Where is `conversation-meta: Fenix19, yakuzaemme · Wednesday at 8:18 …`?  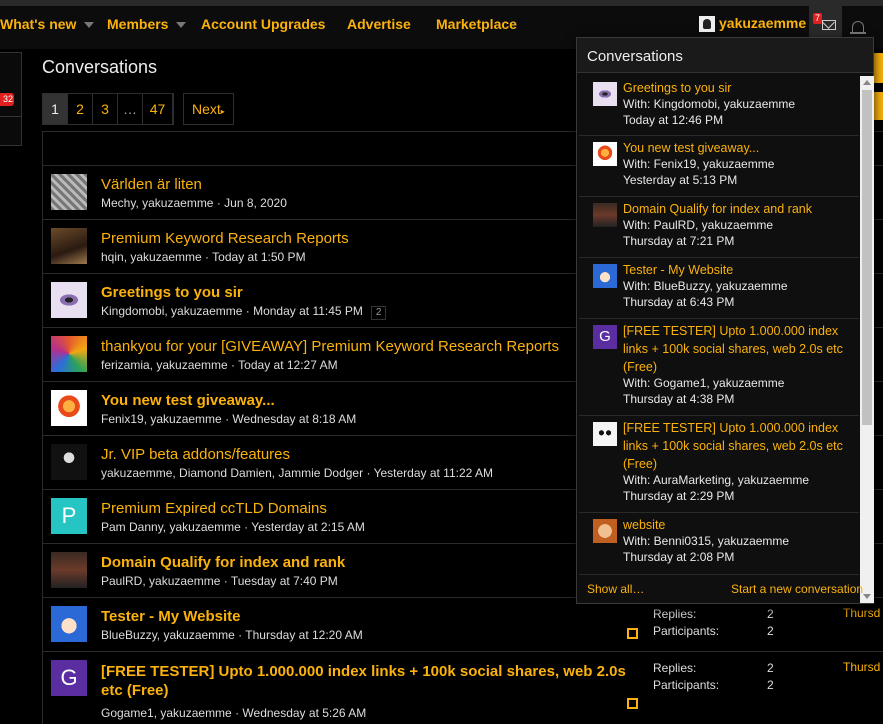
conversation-meta: Fenix19, yakuzaemme · Wednesday at 8:18 … is located at coordinates (228, 419).